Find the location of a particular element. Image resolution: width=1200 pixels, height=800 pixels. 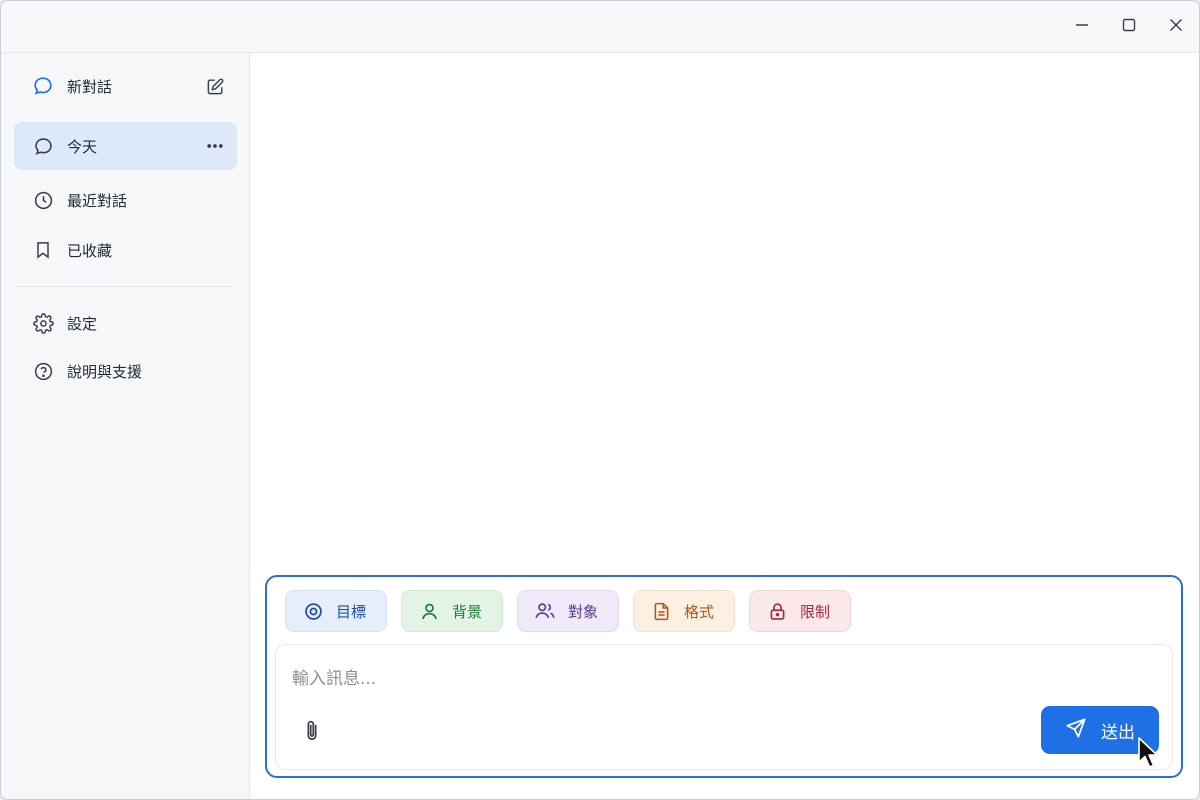

minimize-icon is located at coordinates (1082, 27).